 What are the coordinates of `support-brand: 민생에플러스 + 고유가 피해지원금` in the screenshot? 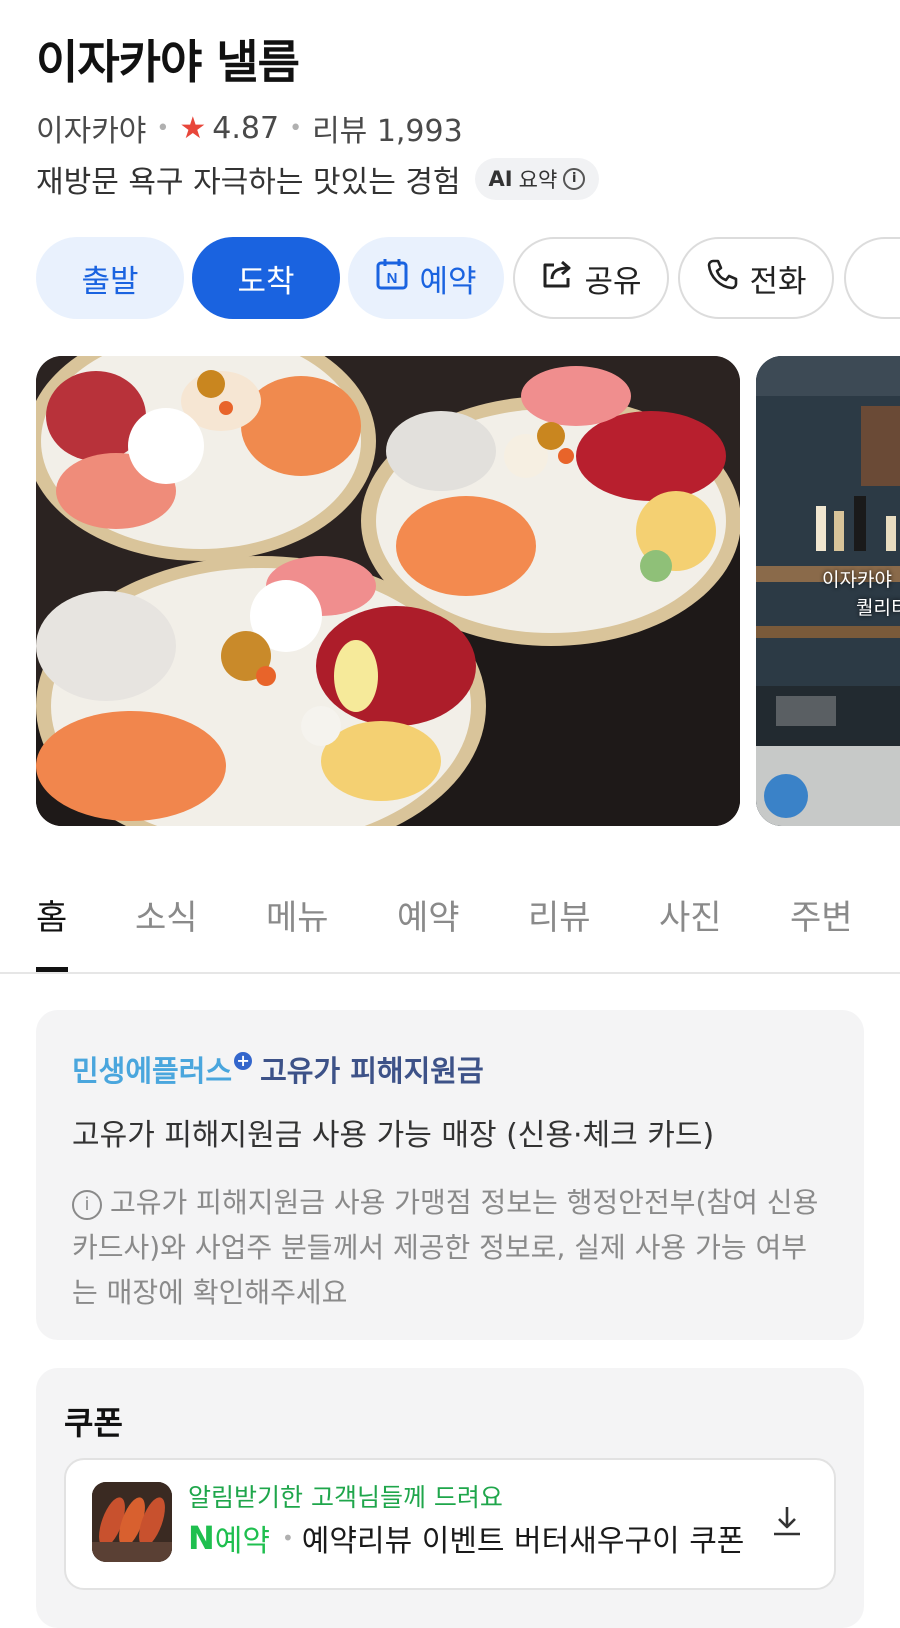 It's located at (278, 1069).